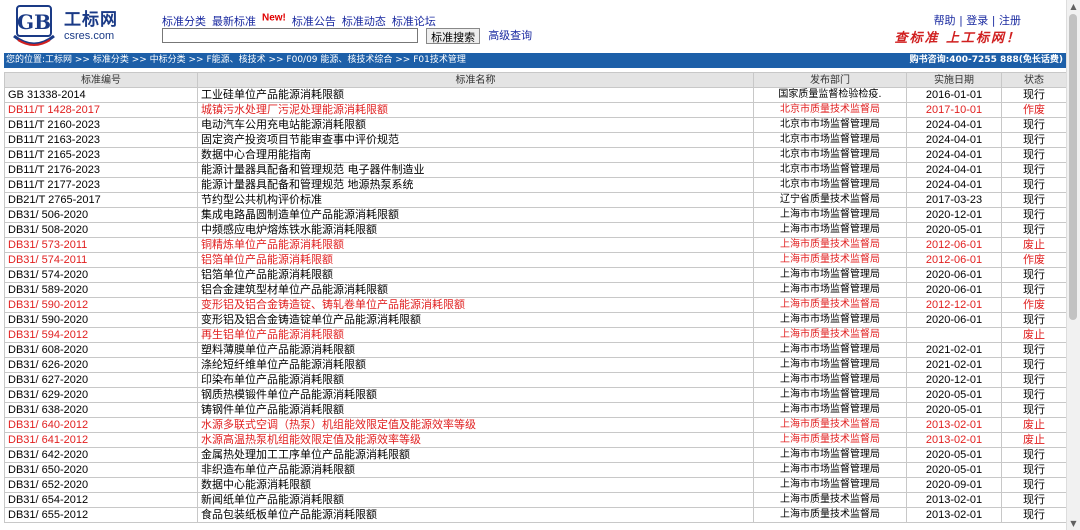 This screenshot has width=1080, height=530. Describe the element at coordinates (364, 21) in the screenshot. I see `nav-standard-news: 标准动态` at that location.